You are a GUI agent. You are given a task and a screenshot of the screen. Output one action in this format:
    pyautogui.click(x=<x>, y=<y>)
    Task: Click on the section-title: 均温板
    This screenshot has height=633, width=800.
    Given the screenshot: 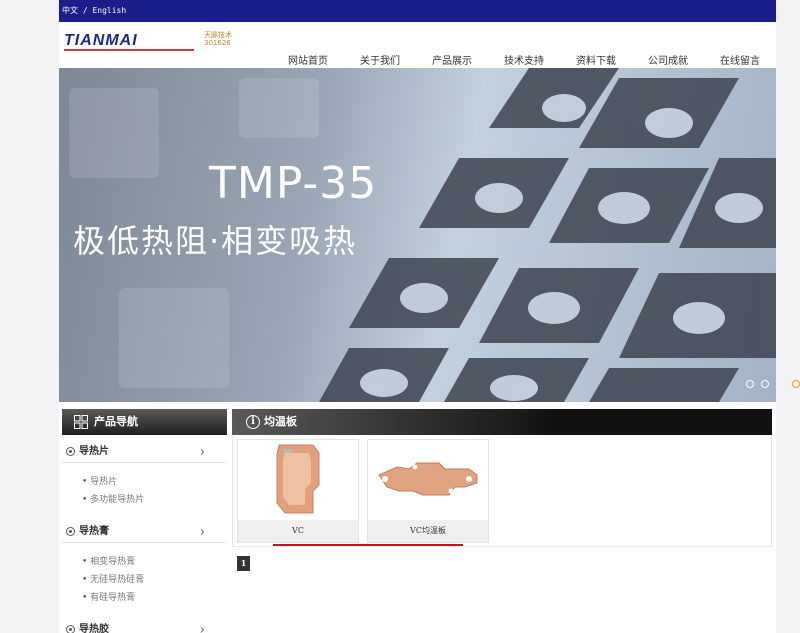 What is the action you would take?
    pyautogui.click(x=280, y=421)
    